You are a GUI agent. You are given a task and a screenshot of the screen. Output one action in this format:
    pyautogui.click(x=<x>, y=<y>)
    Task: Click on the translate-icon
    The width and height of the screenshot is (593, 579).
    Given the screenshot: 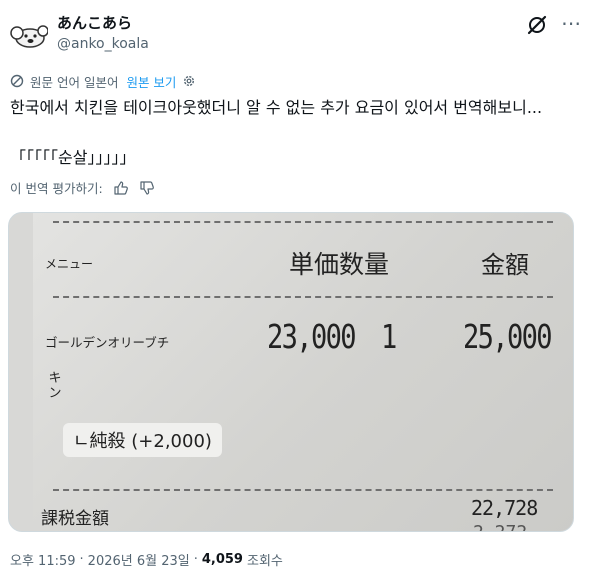 What is the action you would take?
    pyautogui.click(x=17, y=81)
    